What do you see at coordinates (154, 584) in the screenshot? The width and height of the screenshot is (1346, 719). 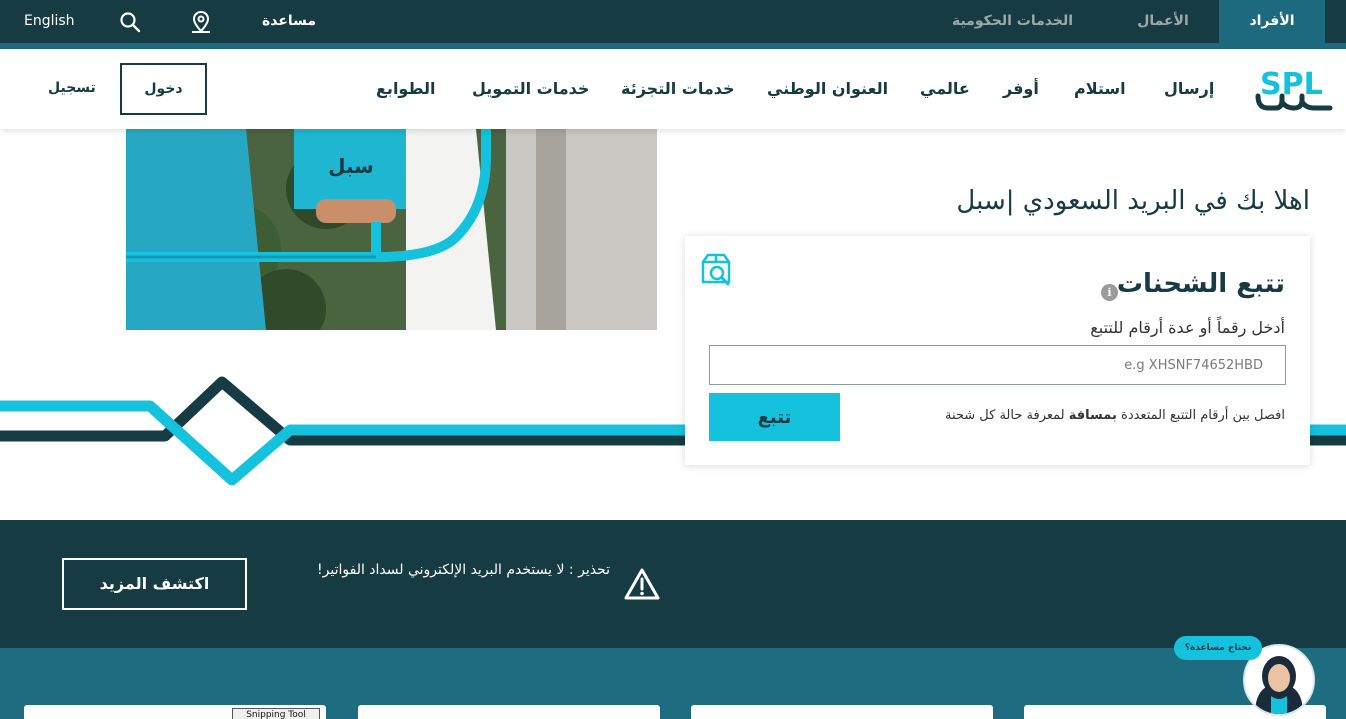 I see `discover-more-button: اكتشف المزيد` at bounding box center [154, 584].